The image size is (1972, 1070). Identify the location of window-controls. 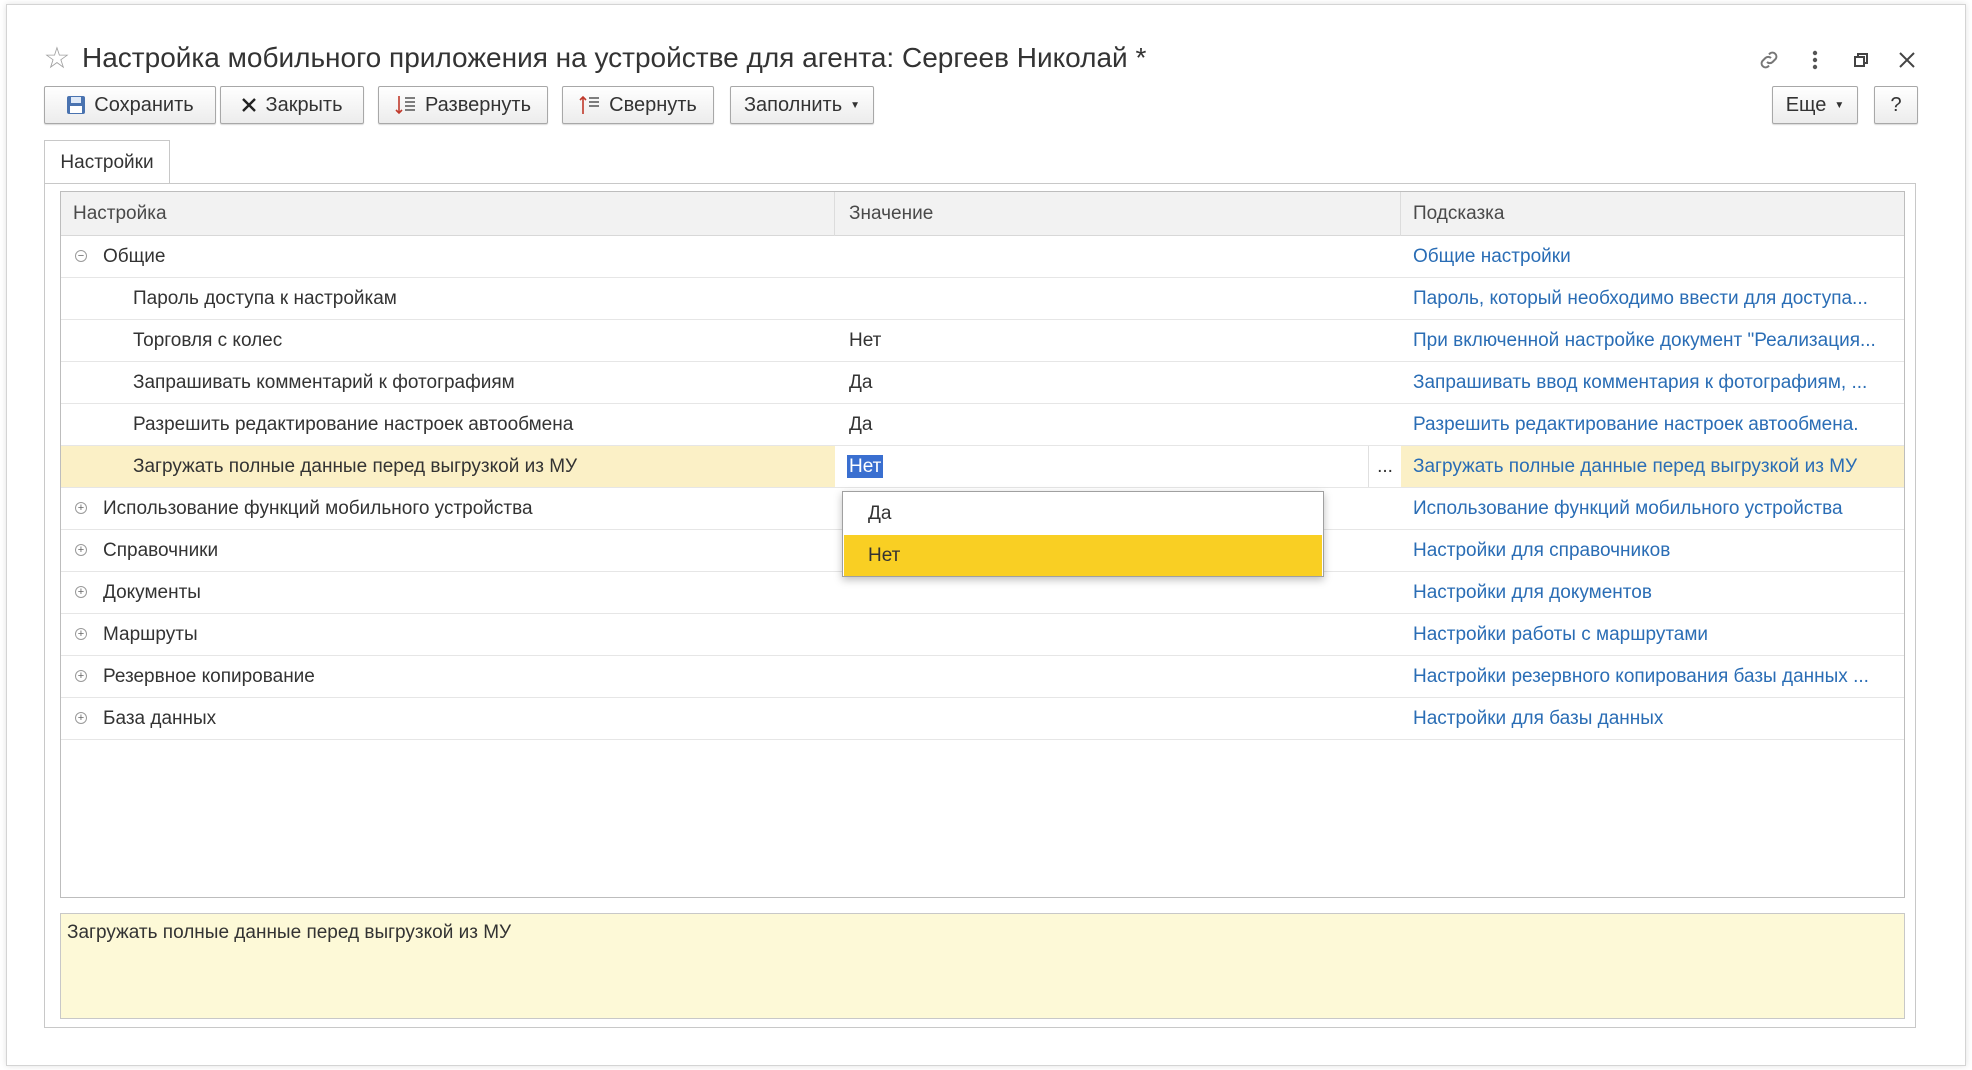
(1838, 60).